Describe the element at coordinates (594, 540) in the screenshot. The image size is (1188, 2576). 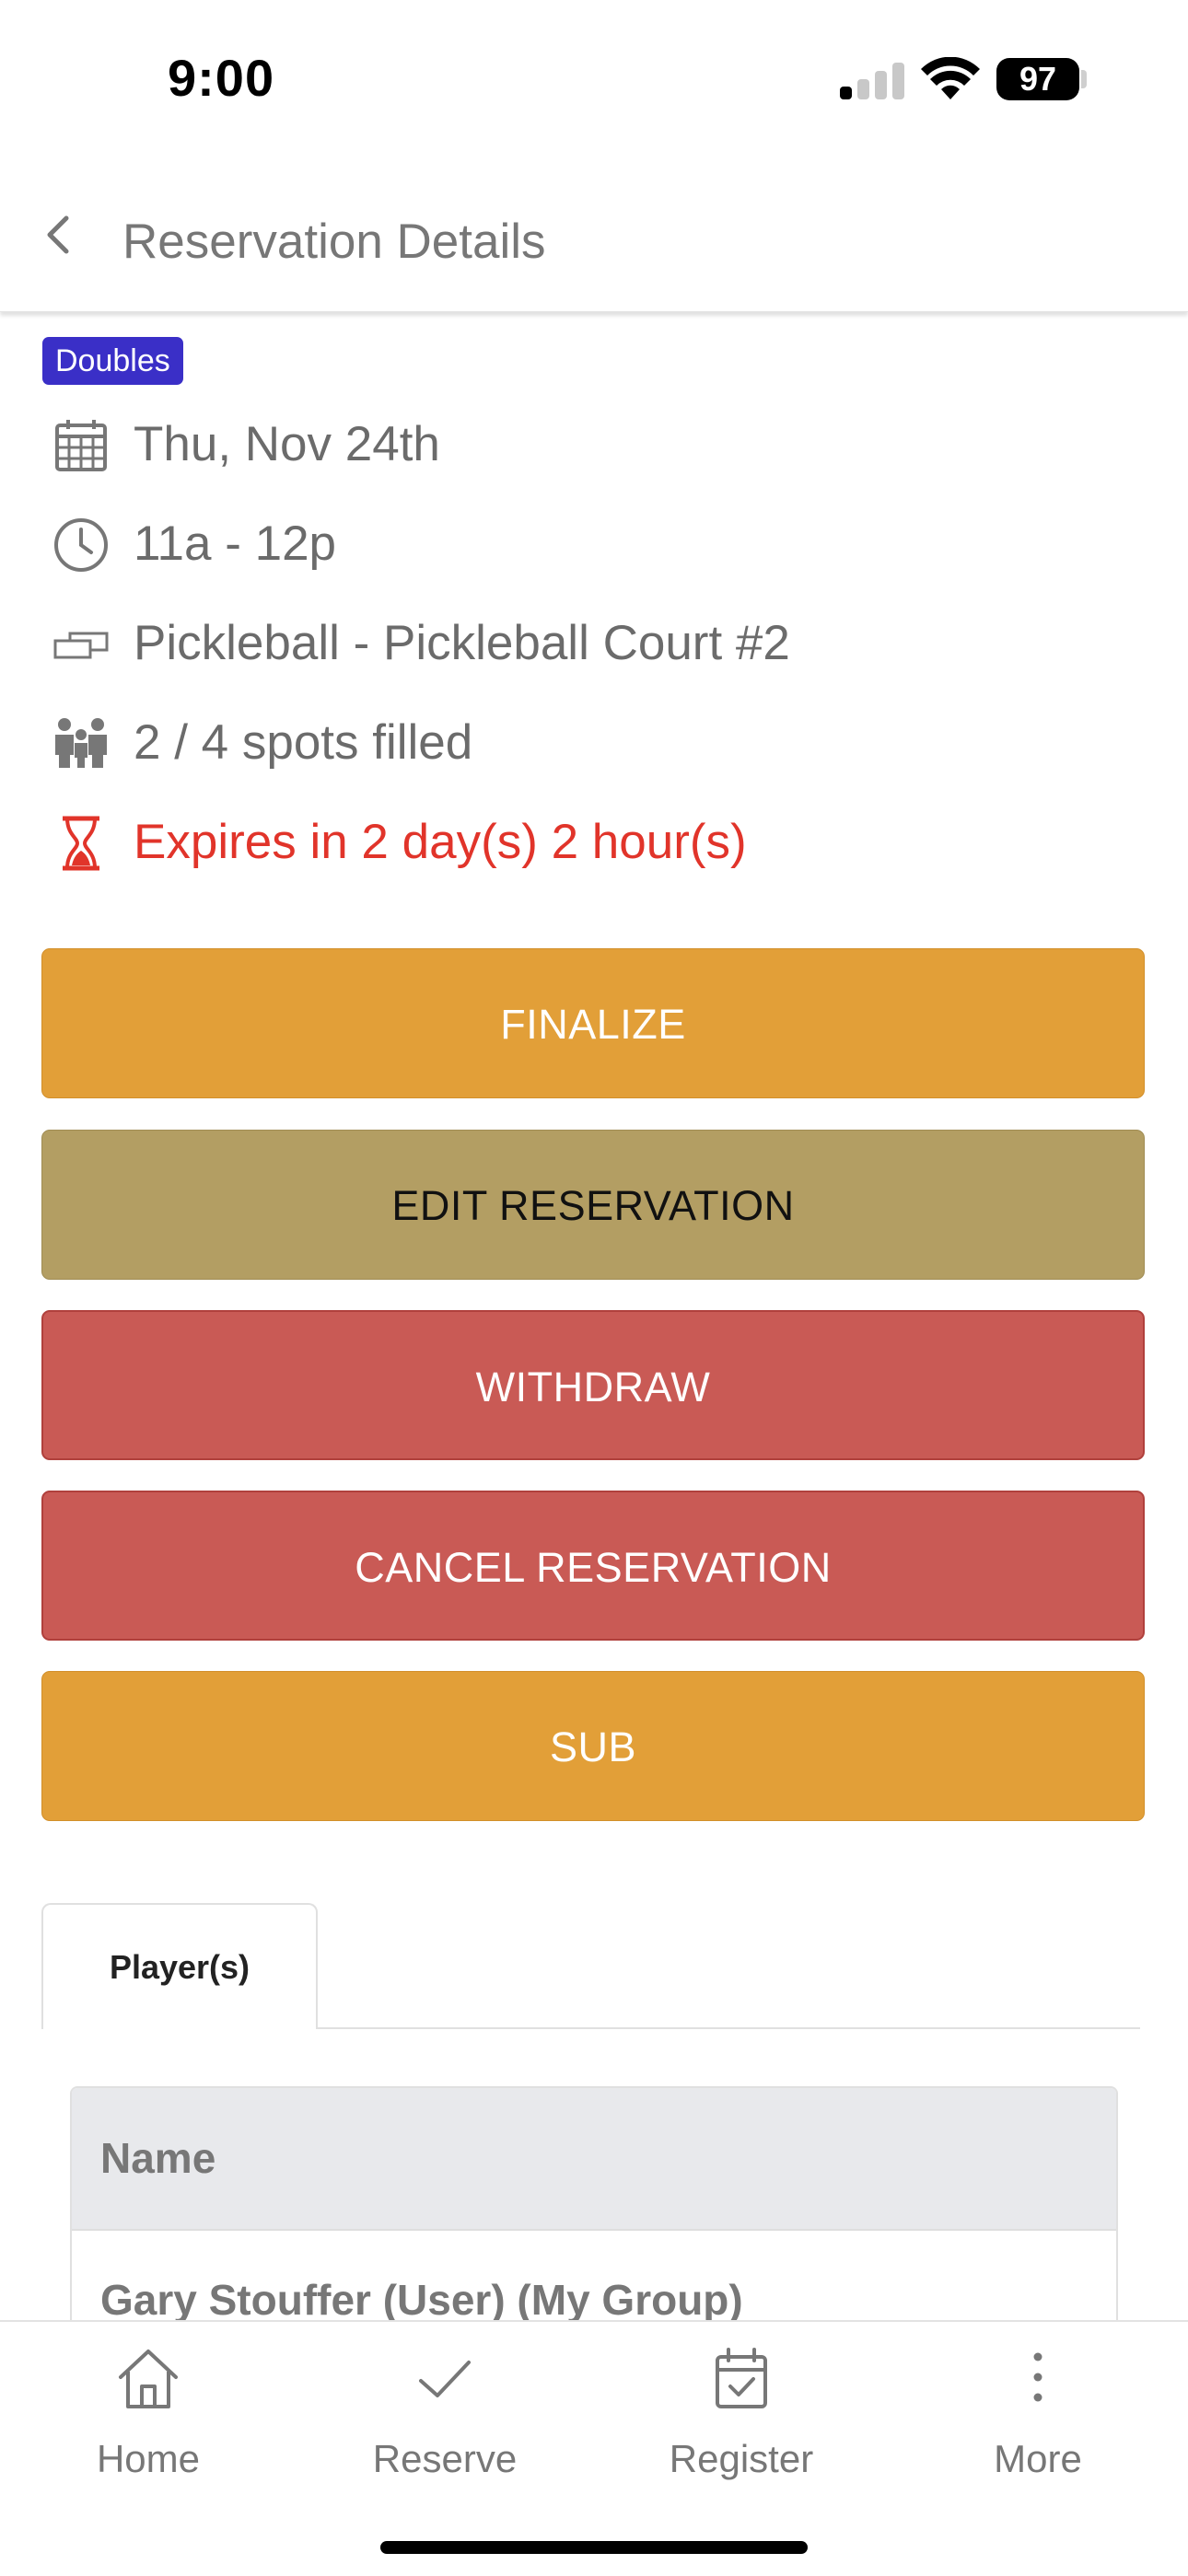
I see `time-row: 11a - 12p` at that location.